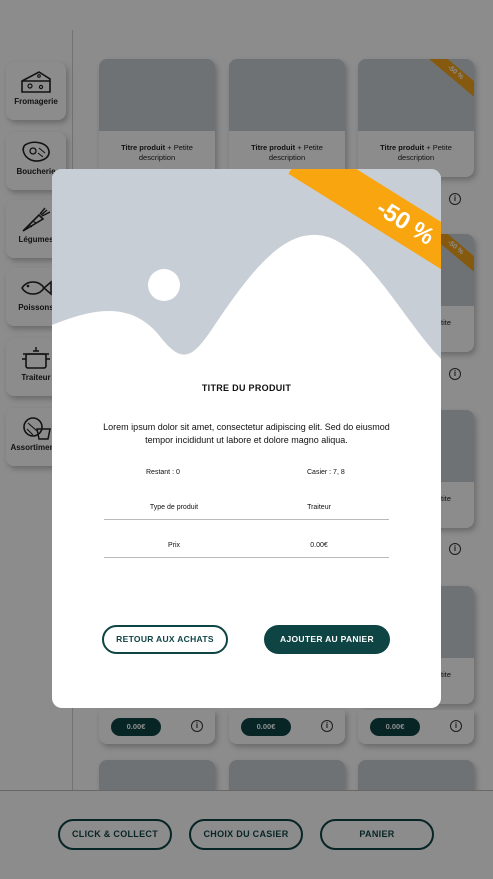  Describe the element at coordinates (174, 545) in the screenshot. I see `spec-label: Prix` at that location.